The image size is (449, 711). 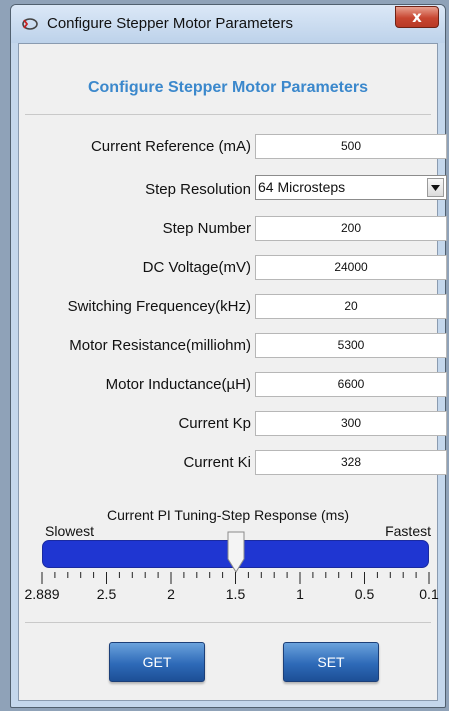 I want to click on slider-tick-label: 2.5, so click(x=106, y=594).